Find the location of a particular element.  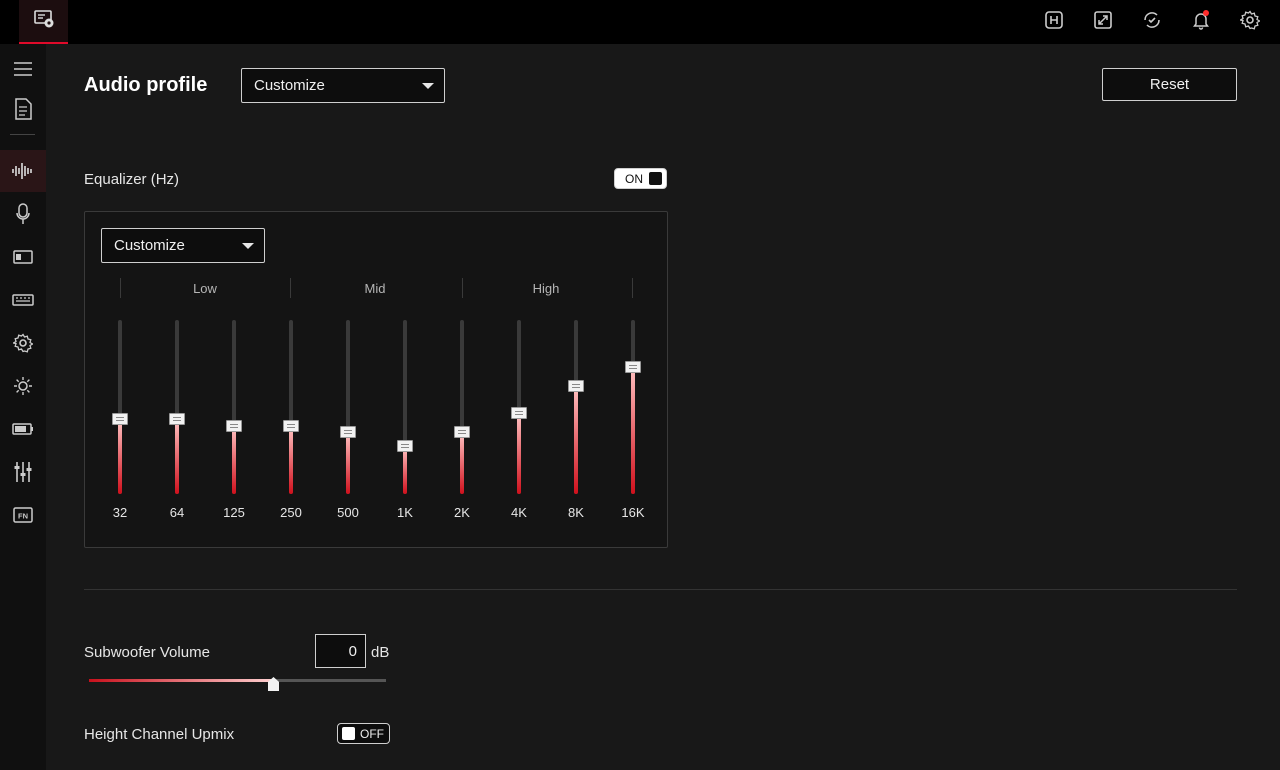

eq-band-frequency-label: 64 is located at coordinates (177, 512).